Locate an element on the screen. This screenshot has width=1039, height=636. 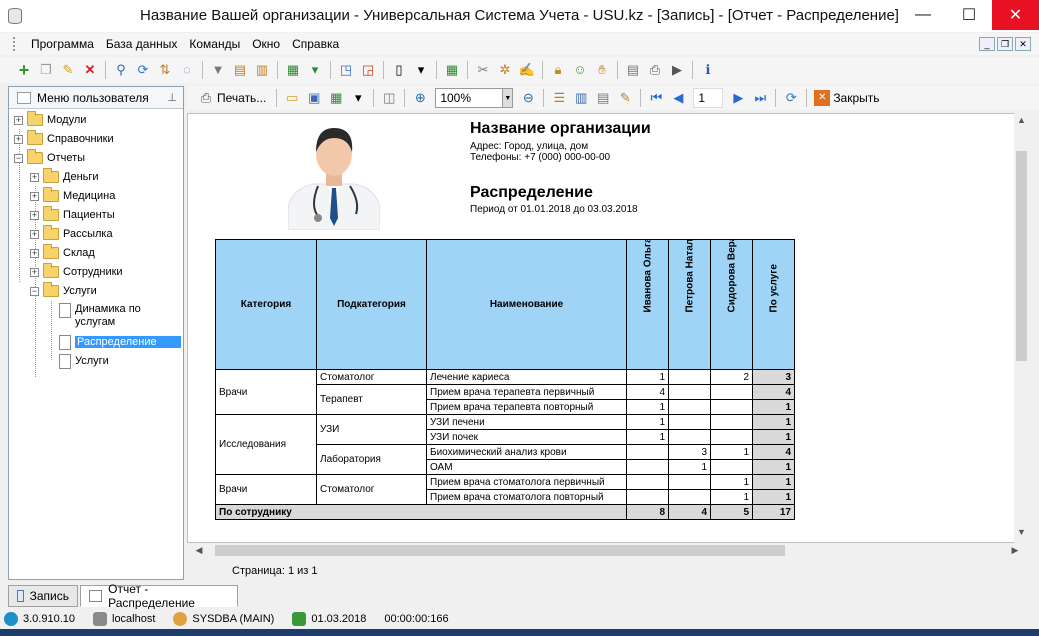
menu-window: Окно is located at coordinates (266, 44).